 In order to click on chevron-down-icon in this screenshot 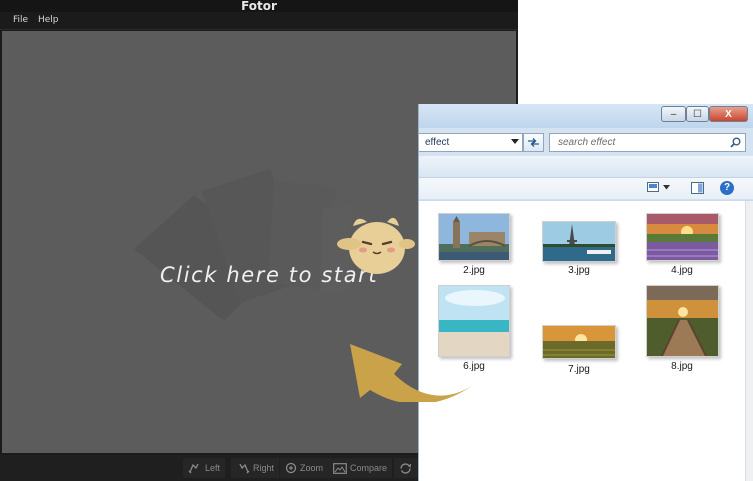, I will do `click(666, 186)`.